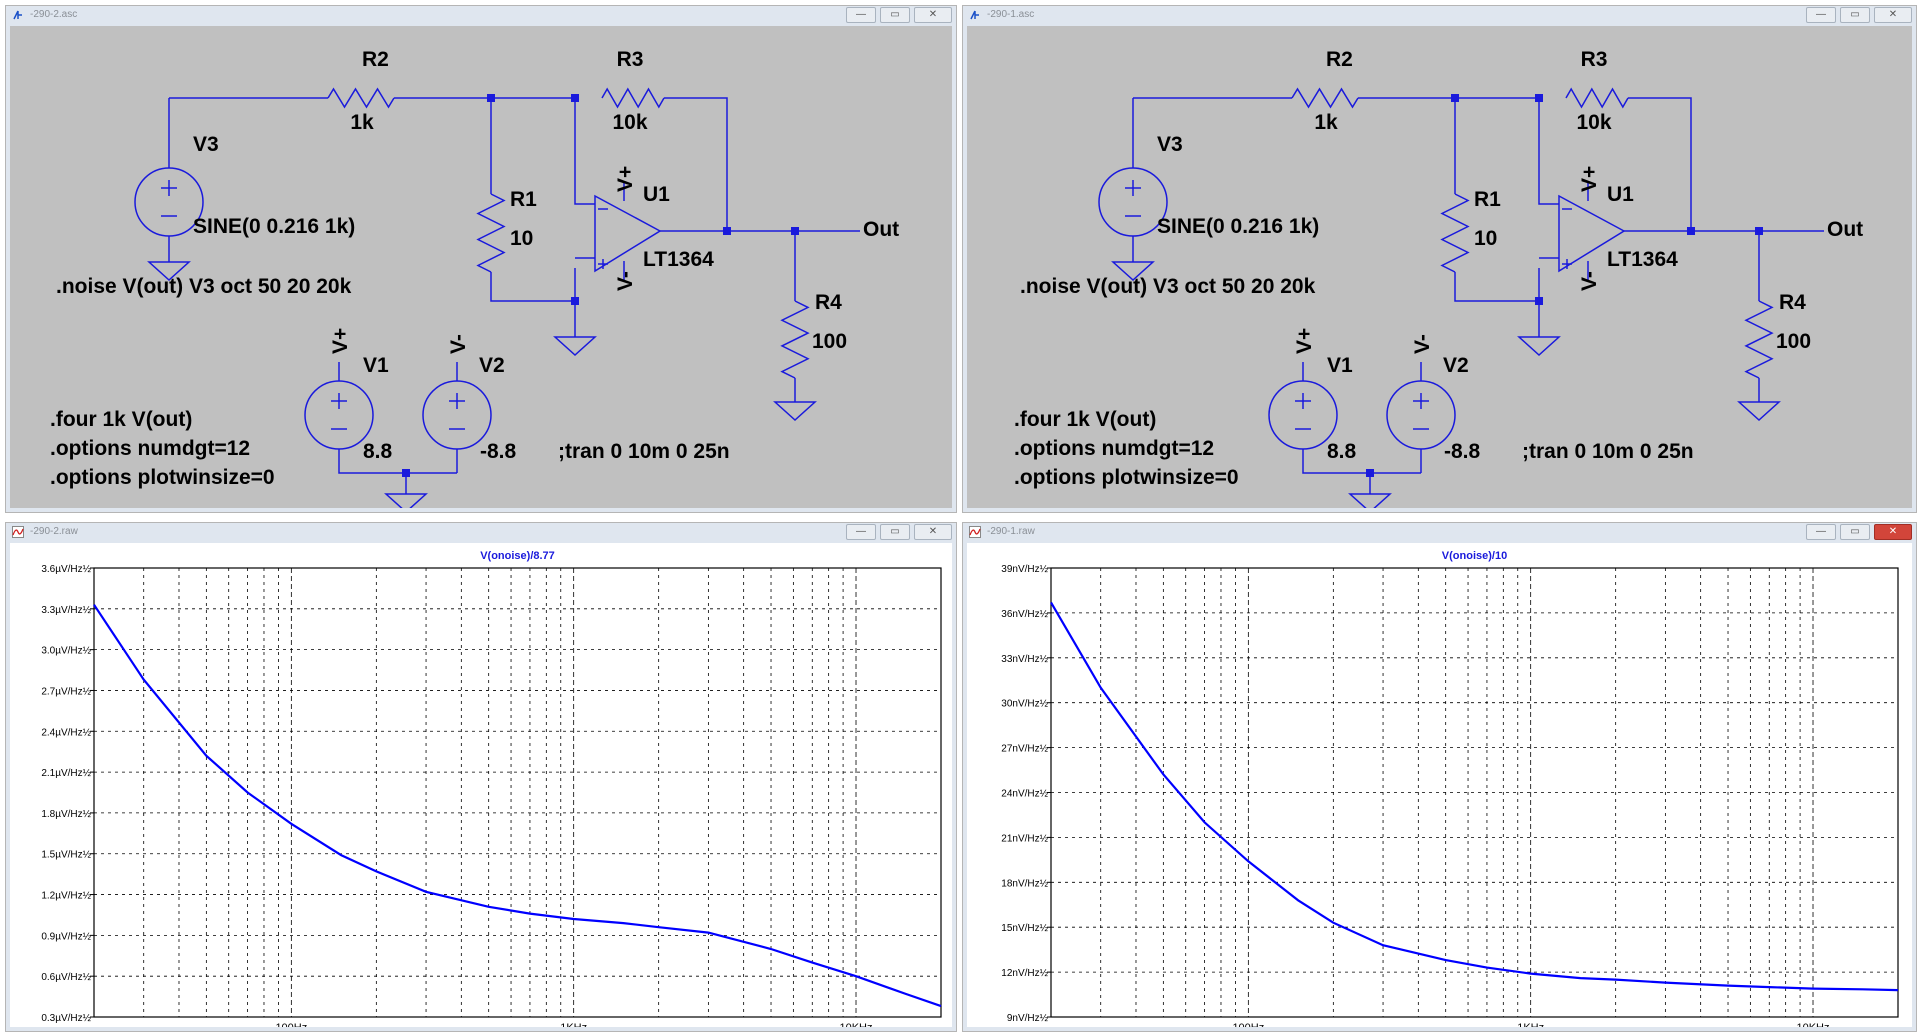 The width and height of the screenshot is (1920, 1035). Describe the element at coordinates (66, 732) in the screenshot. I see `y-tick-label: 2.4µV/Hz½` at that location.